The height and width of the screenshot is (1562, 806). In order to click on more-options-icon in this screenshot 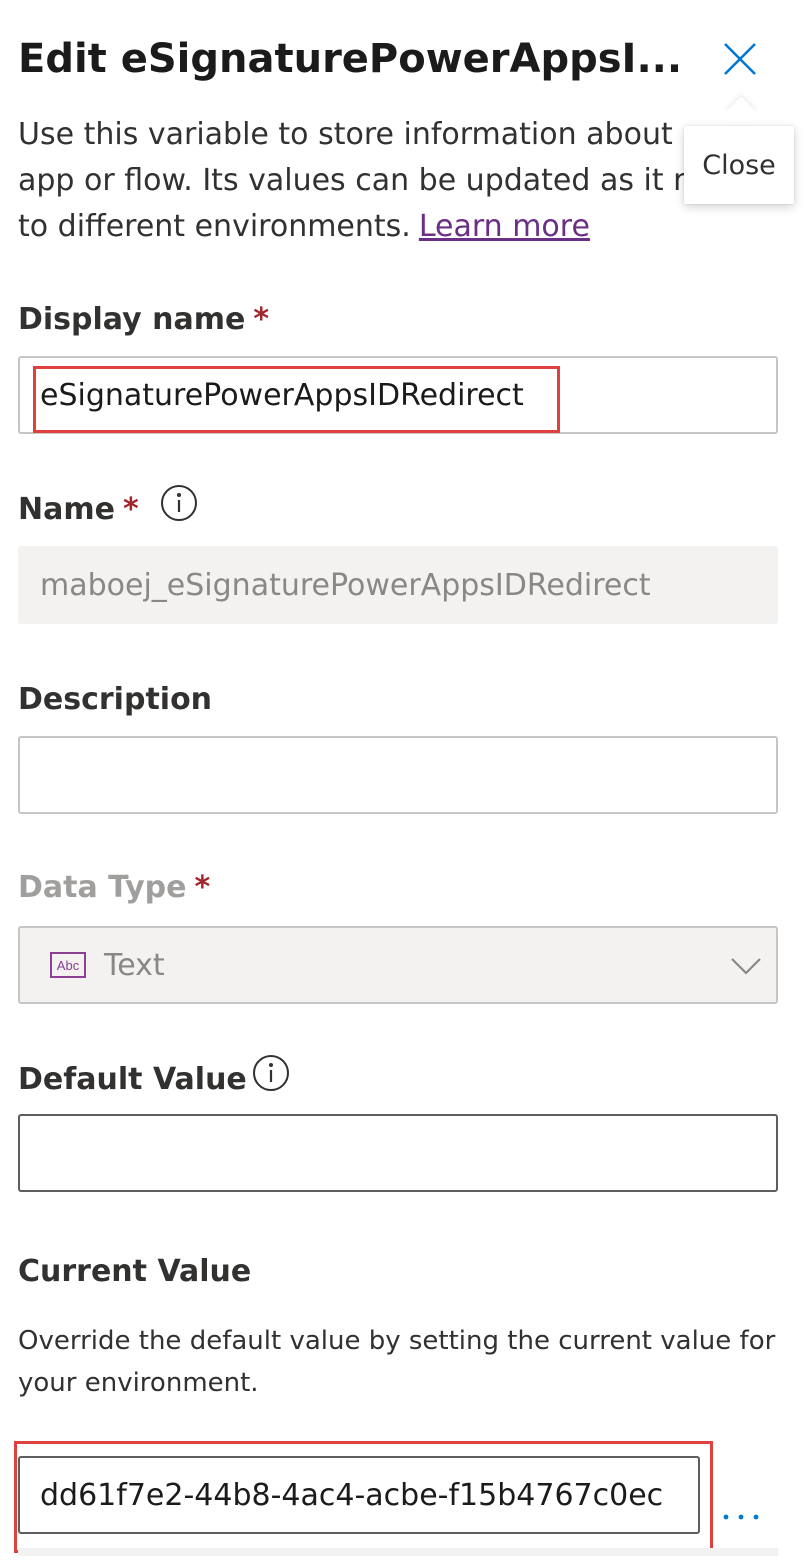, I will do `click(741, 1517)`.